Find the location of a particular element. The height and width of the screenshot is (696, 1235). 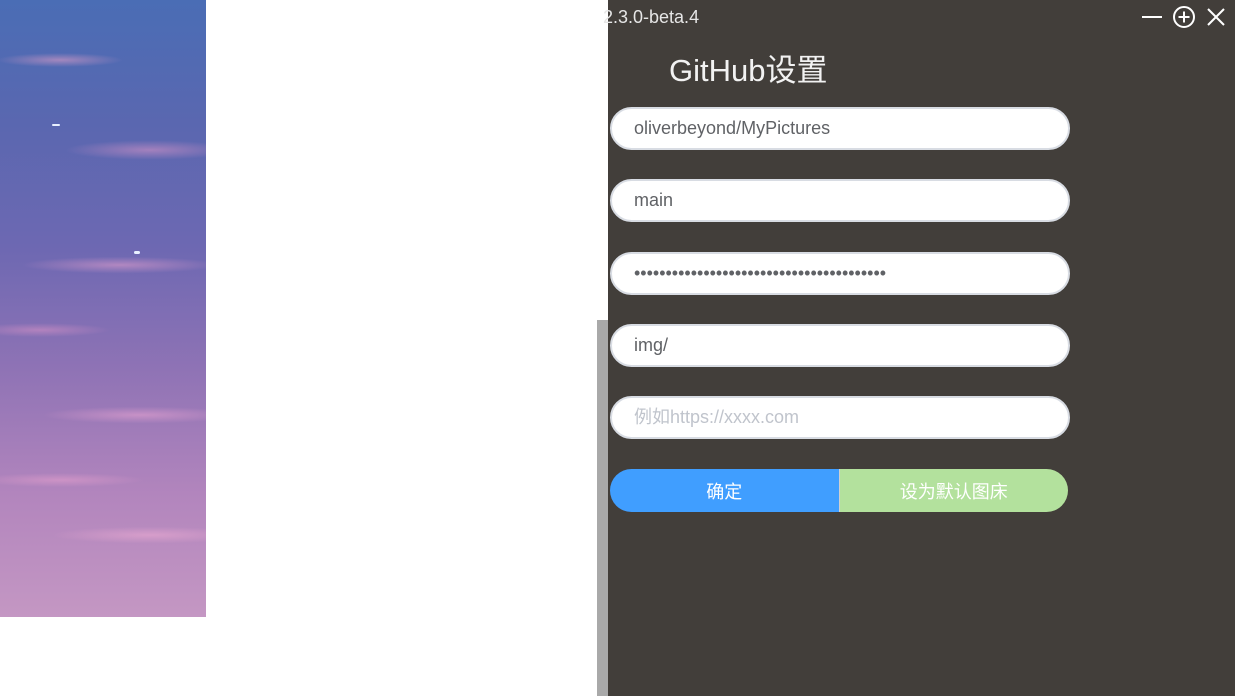

page-title: GitHub设置 is located at coordinates (748, 70).